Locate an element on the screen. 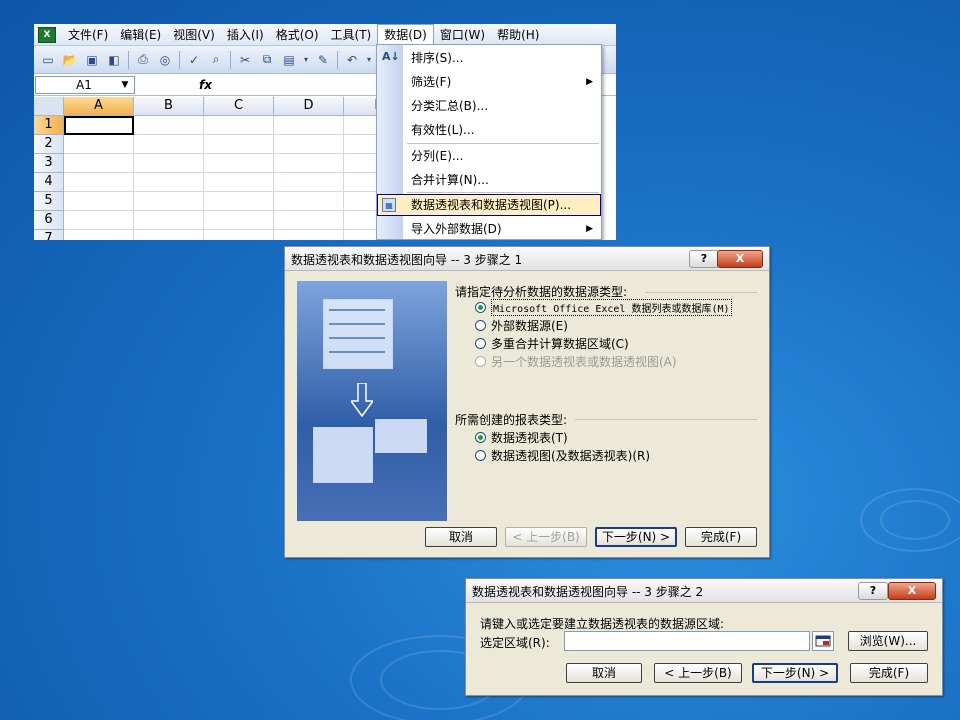 Image resolution: width=960 pixels, height=720 pixels. menu-file: 文件(F) is located at coordinates (88, 35).